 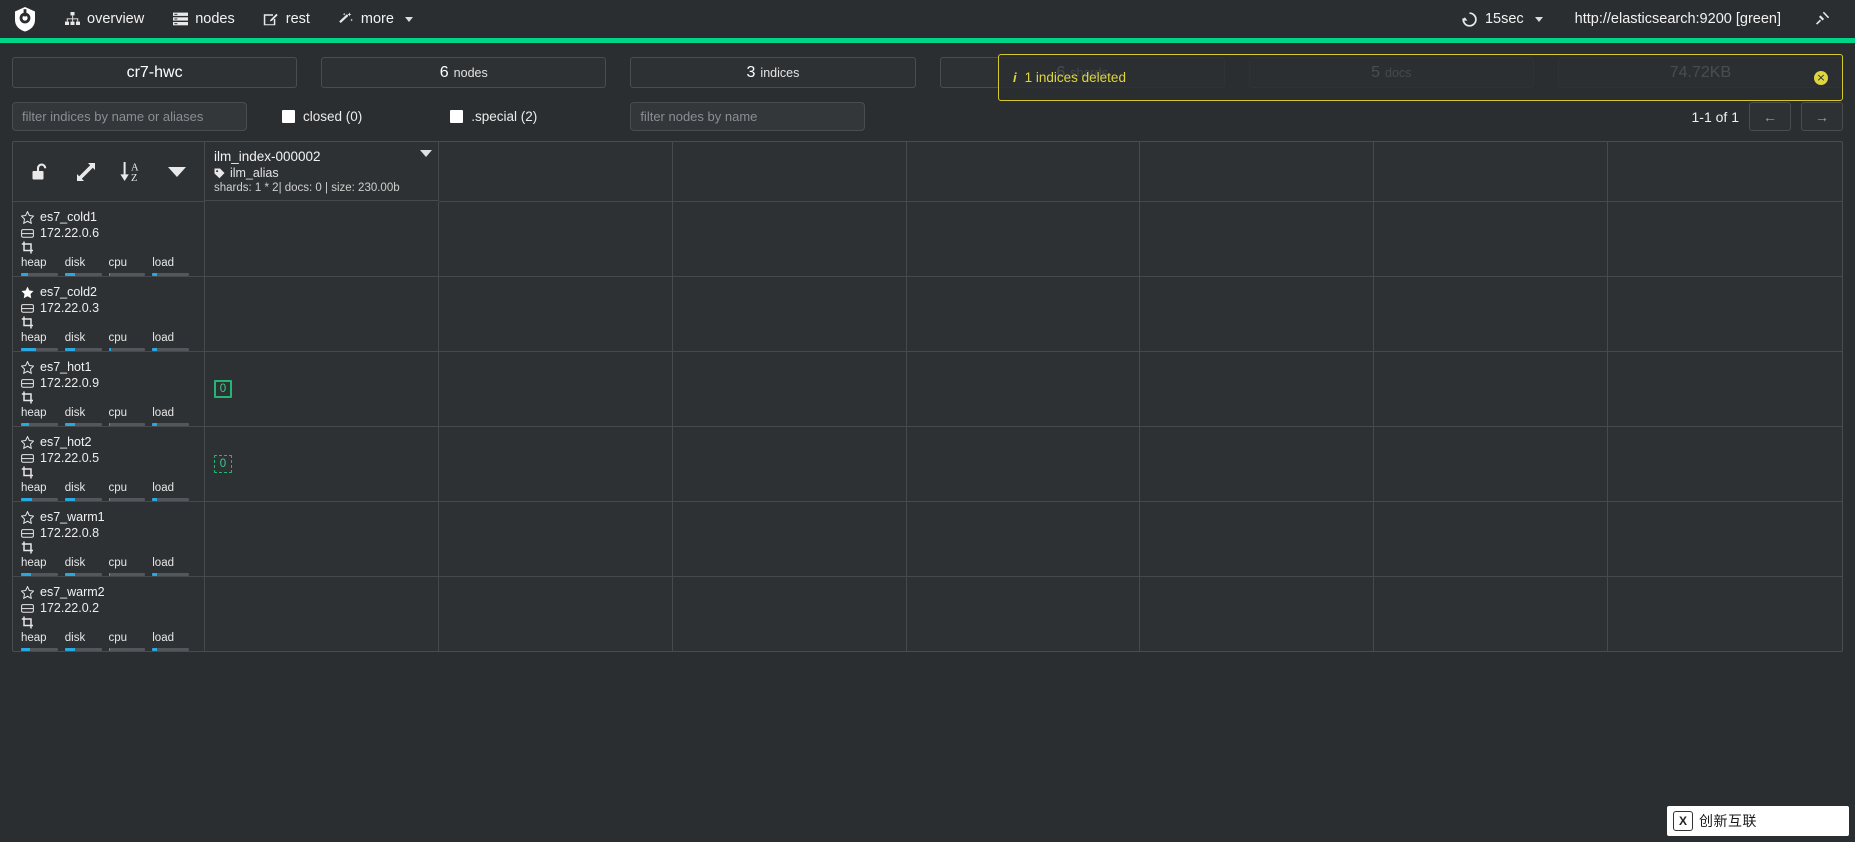 What do you see at coordinates (1075, 77) in the screenshot?
I see `alert-message: 1 indices deleted` at bounding box center [1075, 77].